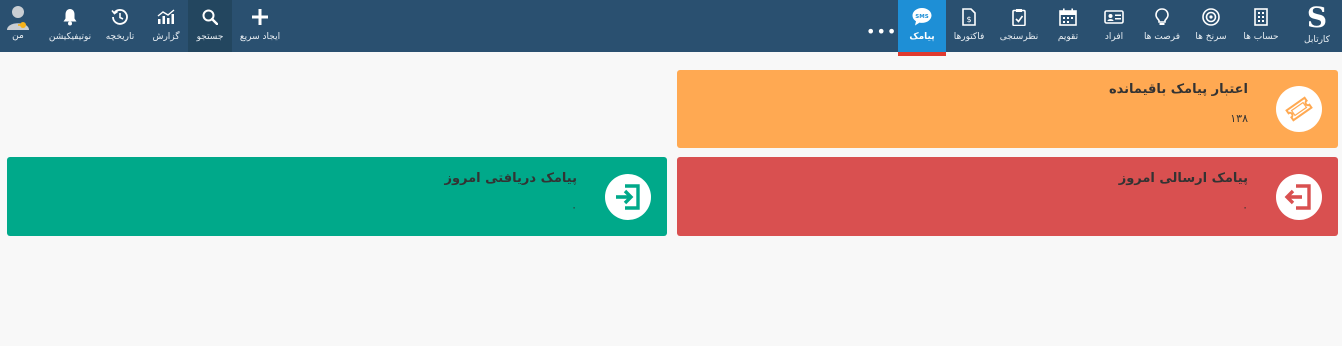 This screenshot has height=346, width=1342. I want to click on nav-label: نوتیفیکیشن, so click(70, 37).